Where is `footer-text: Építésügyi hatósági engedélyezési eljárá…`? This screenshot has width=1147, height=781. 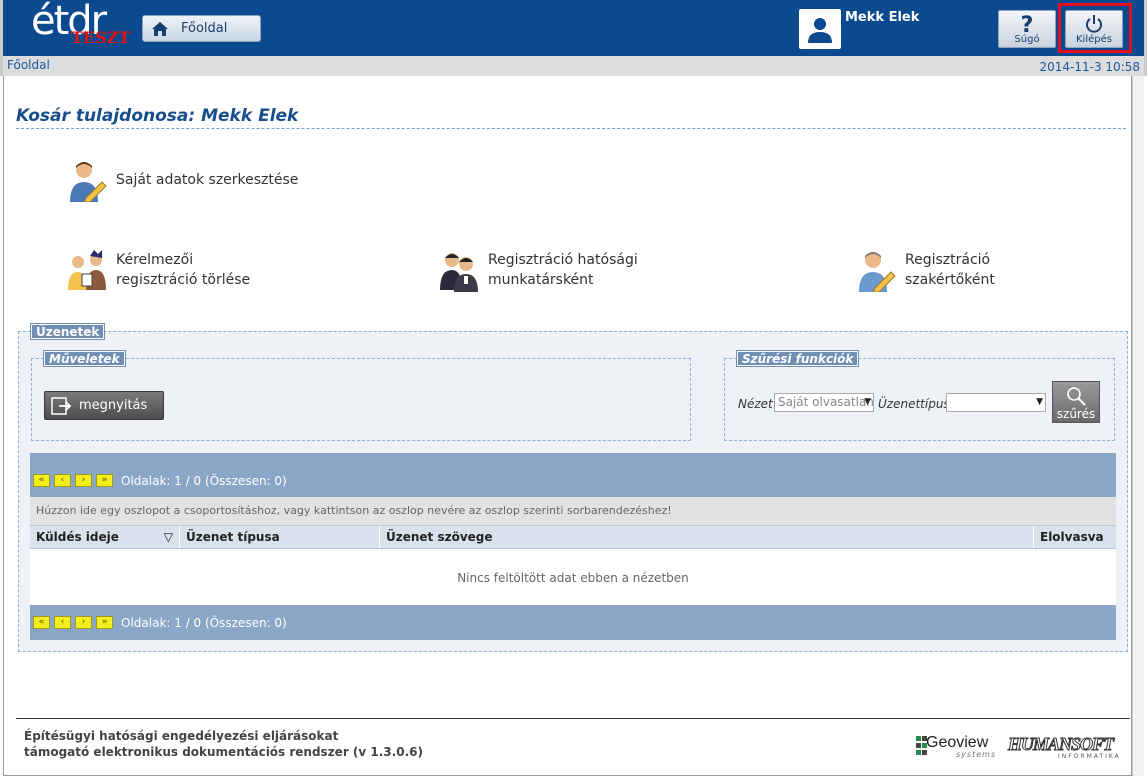 footer-text: Építésügyi hatósági engedélyezési eljárá… is located at coordinates (223, 744).